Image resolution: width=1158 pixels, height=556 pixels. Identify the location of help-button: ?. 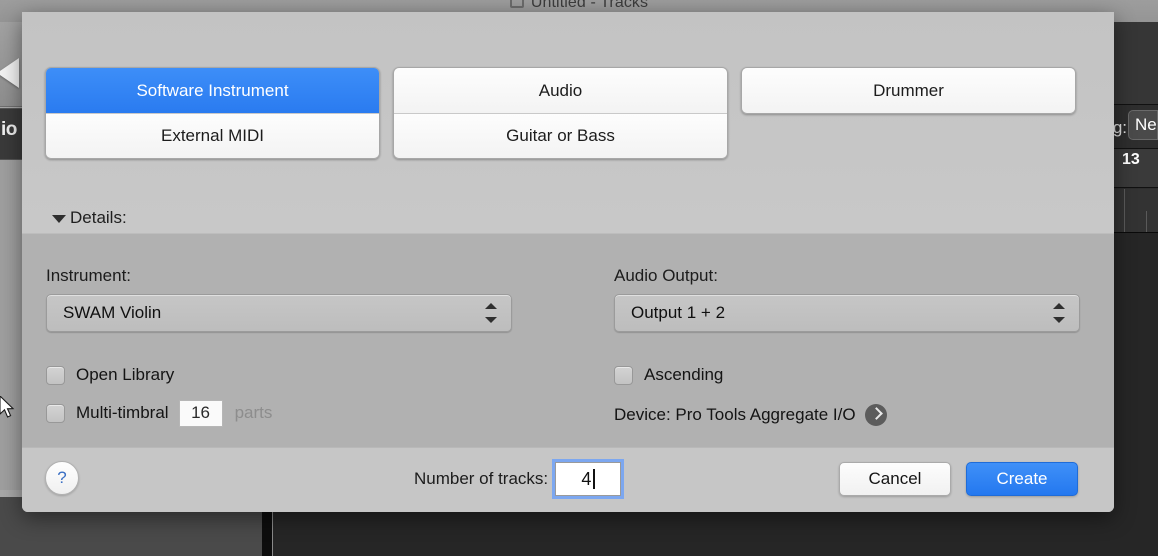
(62, 478).